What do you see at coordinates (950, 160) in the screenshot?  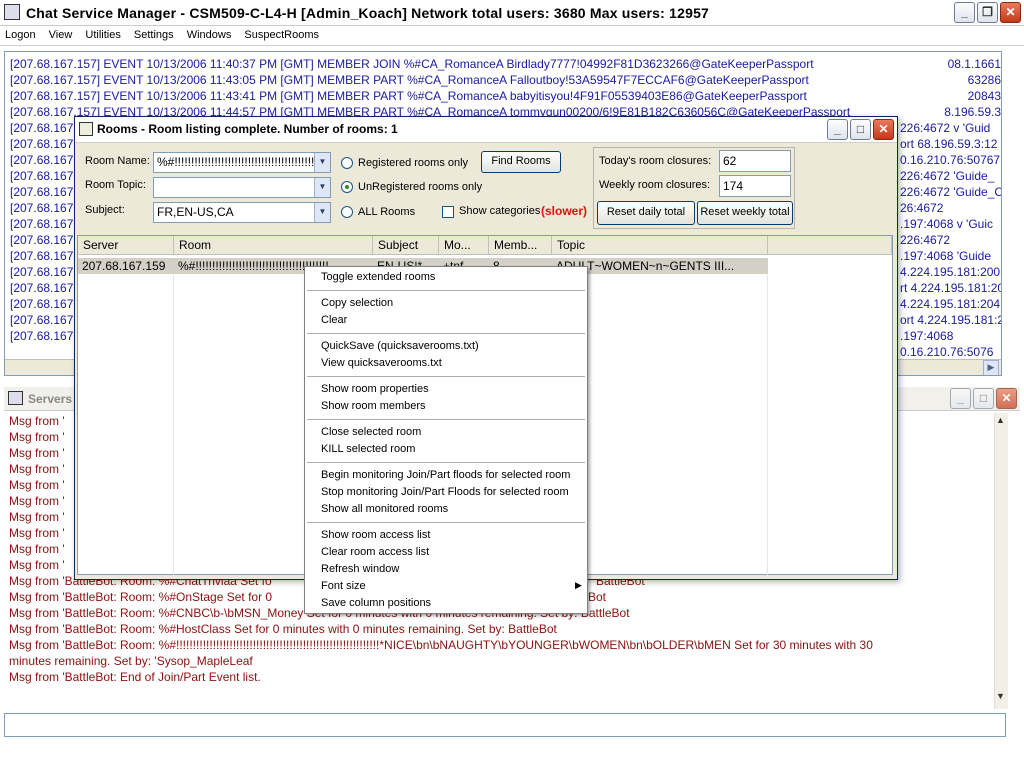 I see `log-fragment: 0.16.210.76:50767` at bounding box center [950, 160].